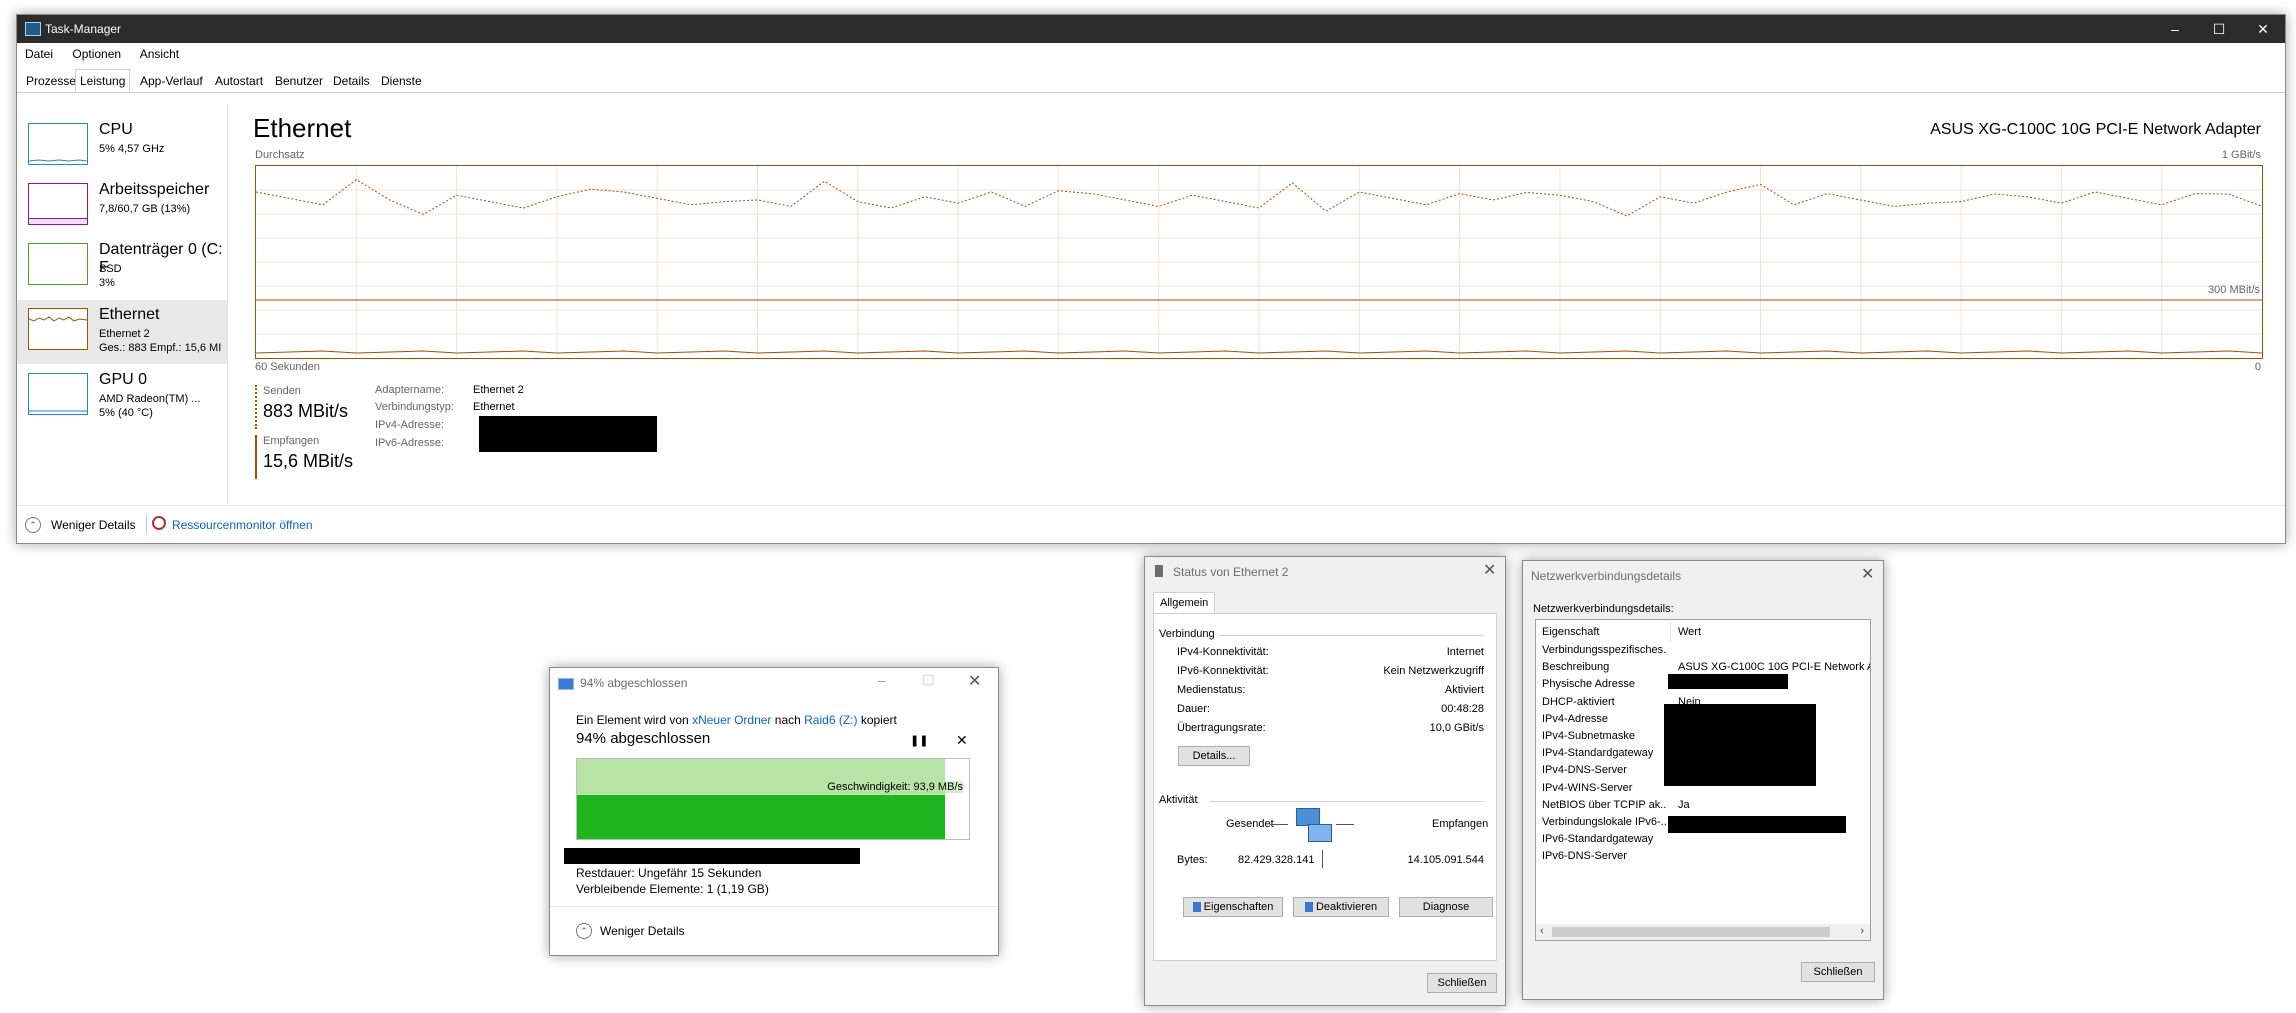  Describe the element at coordinates (1604, 788) in the screenshot. I see `details-row-property: IPv4-WINS-Server` at that location.